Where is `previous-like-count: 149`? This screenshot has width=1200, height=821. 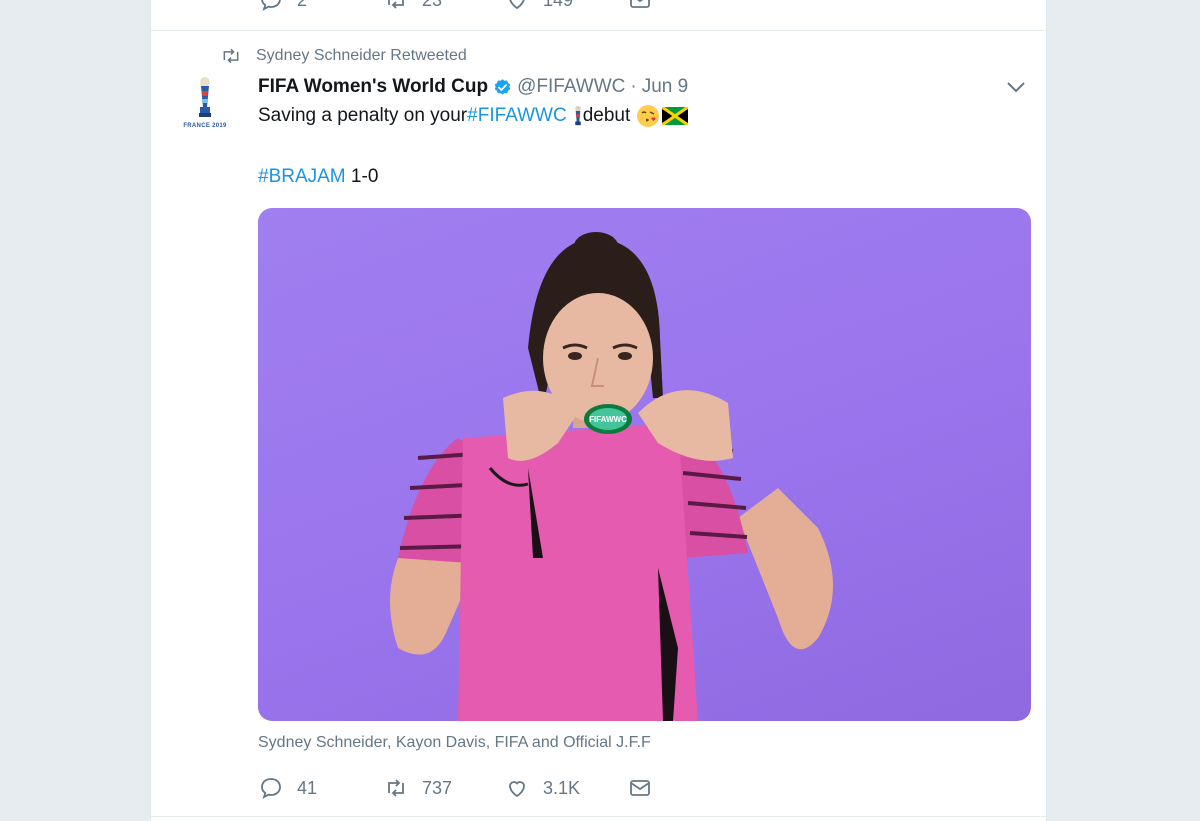 previous-like-count: 149 is located at coordinates (558, 5).